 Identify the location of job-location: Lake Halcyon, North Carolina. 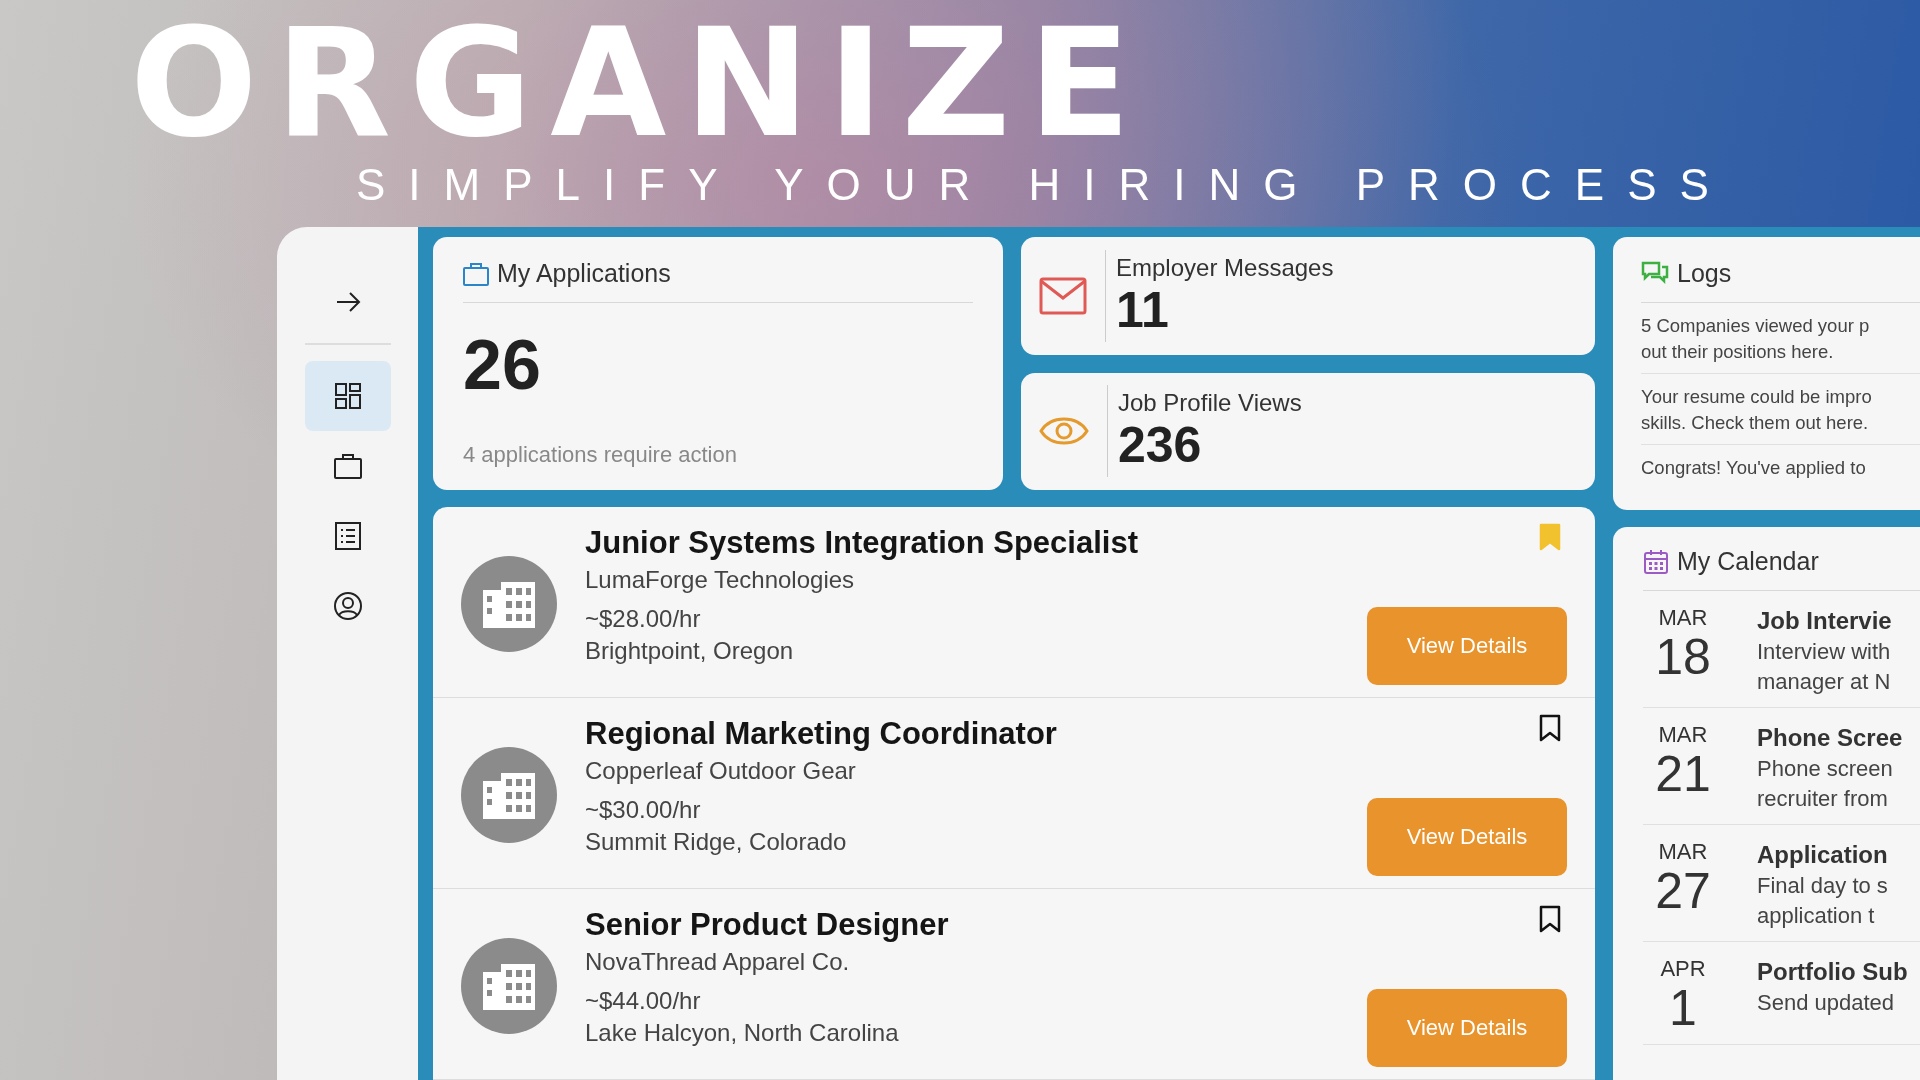
(742, 1033).